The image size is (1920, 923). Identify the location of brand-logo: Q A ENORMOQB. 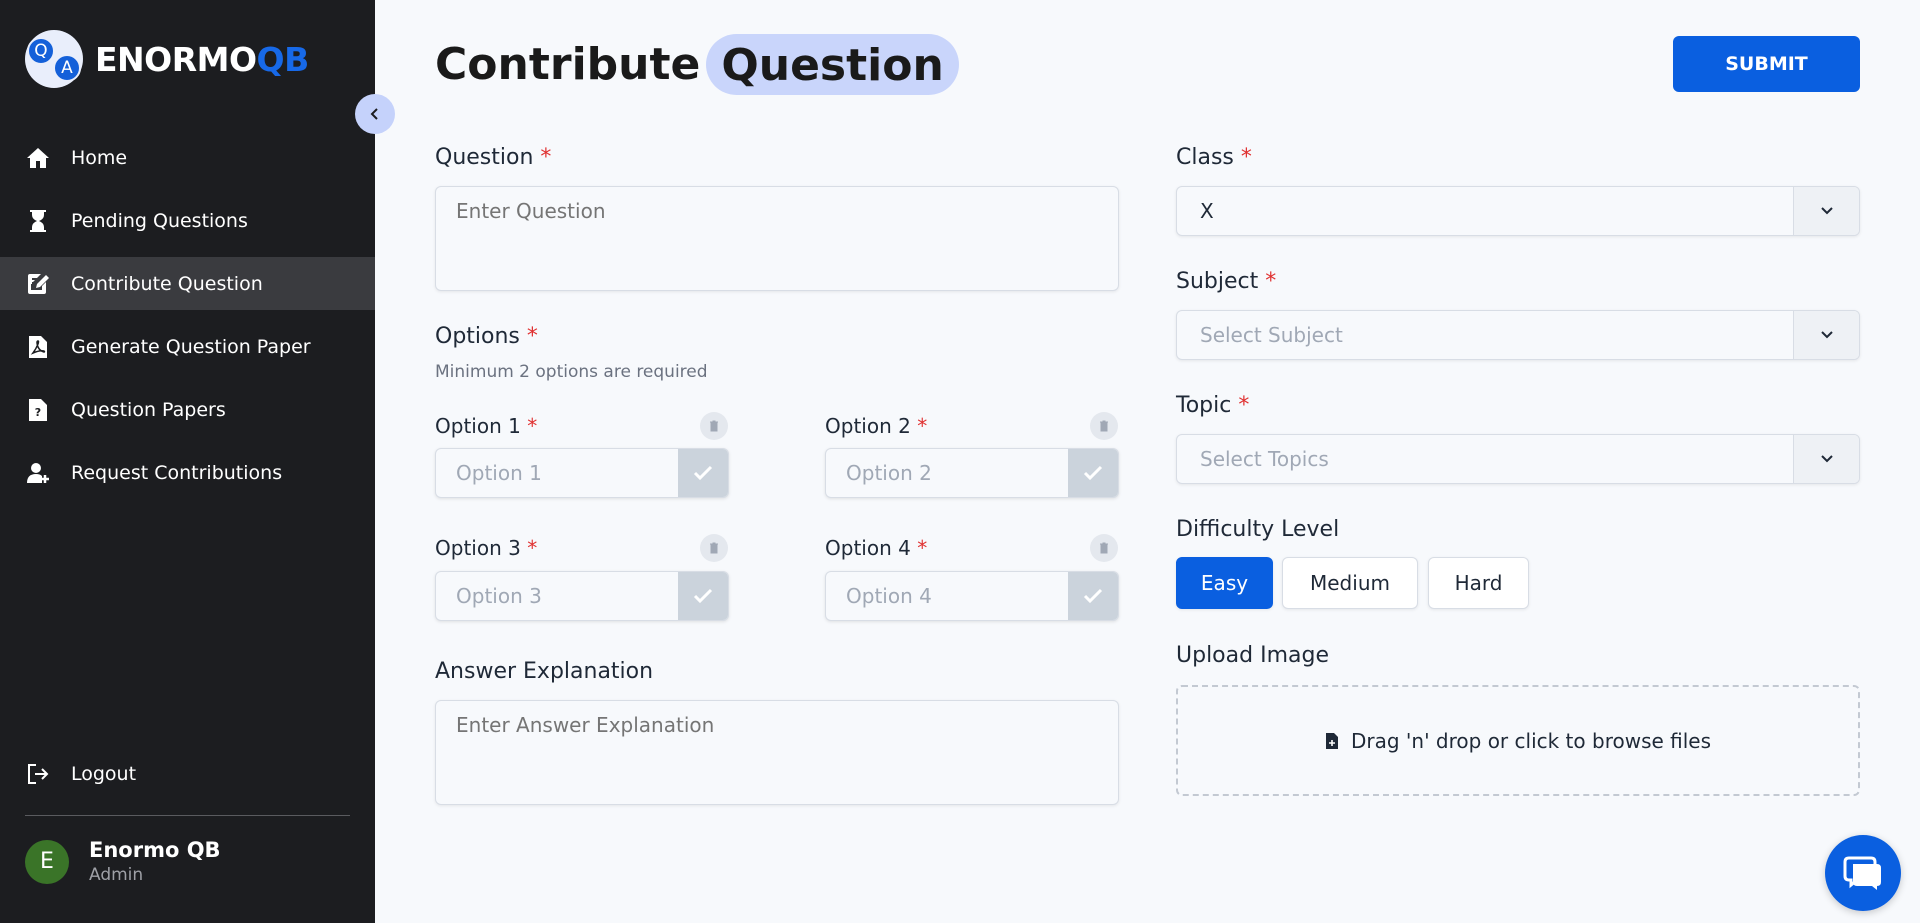
(167, 59).